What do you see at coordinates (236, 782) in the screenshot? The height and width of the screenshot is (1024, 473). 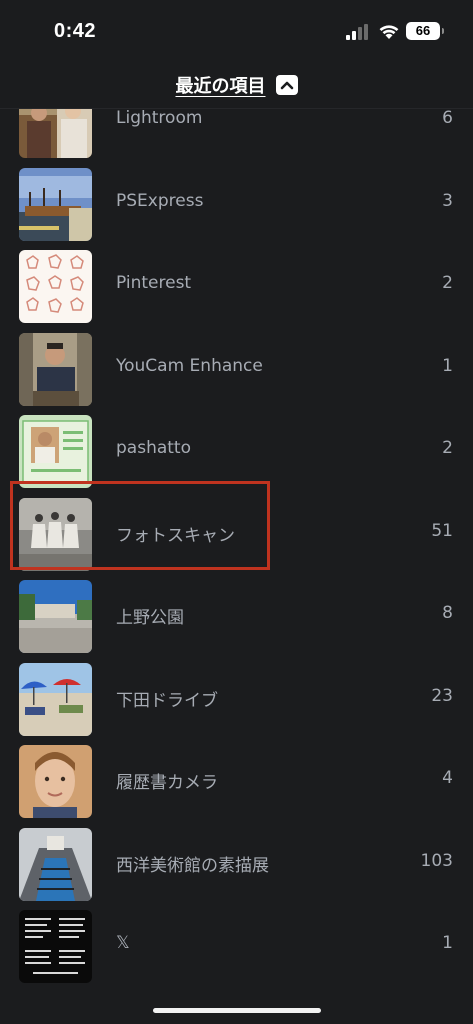 I see `album-row-resume-camera: 履歴書カメラ 4` at bounding box center [236, 782].